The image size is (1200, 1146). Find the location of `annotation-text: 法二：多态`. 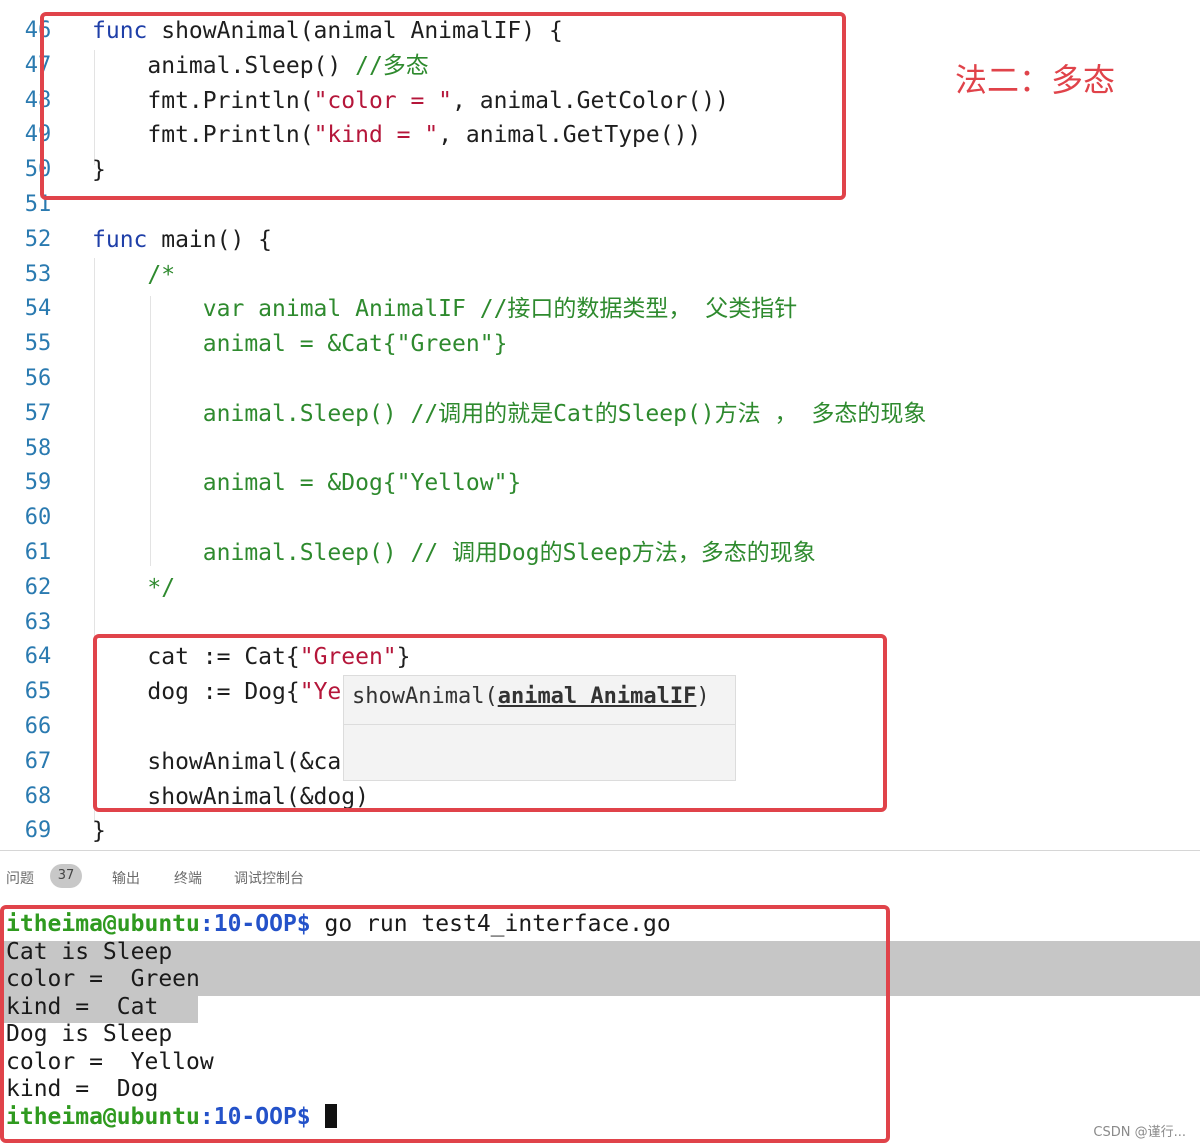

annotation-text: 法二：多态 is located at coordinates (1035, 80).